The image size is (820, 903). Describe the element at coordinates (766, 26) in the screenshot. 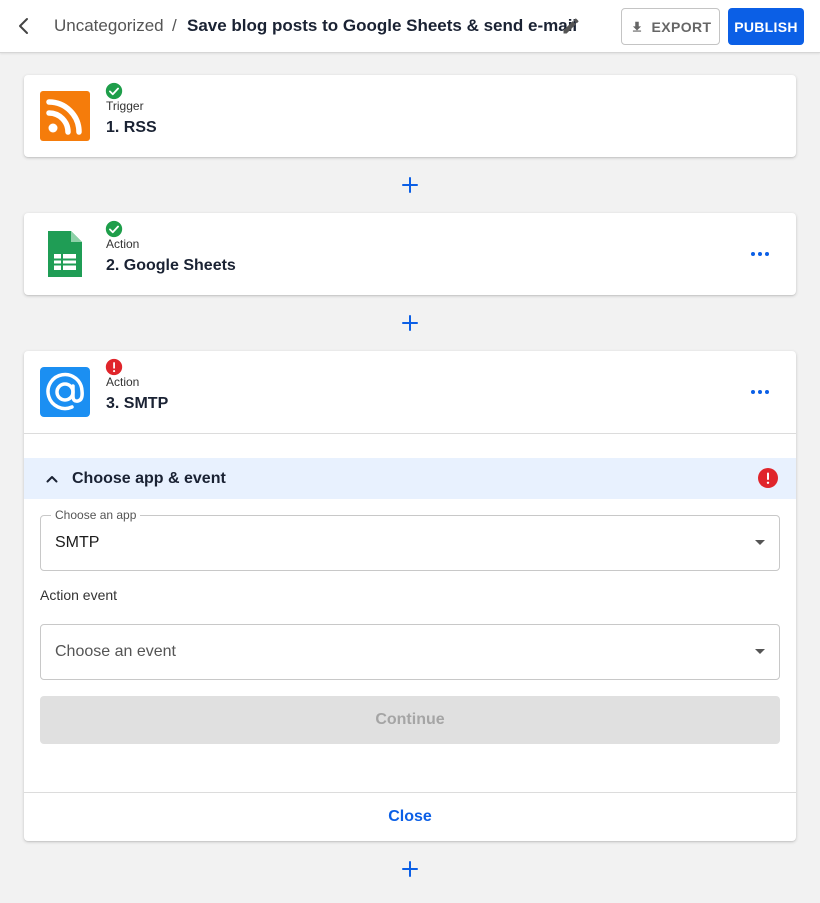

I see `publish-button: PUBLISH` at that location.